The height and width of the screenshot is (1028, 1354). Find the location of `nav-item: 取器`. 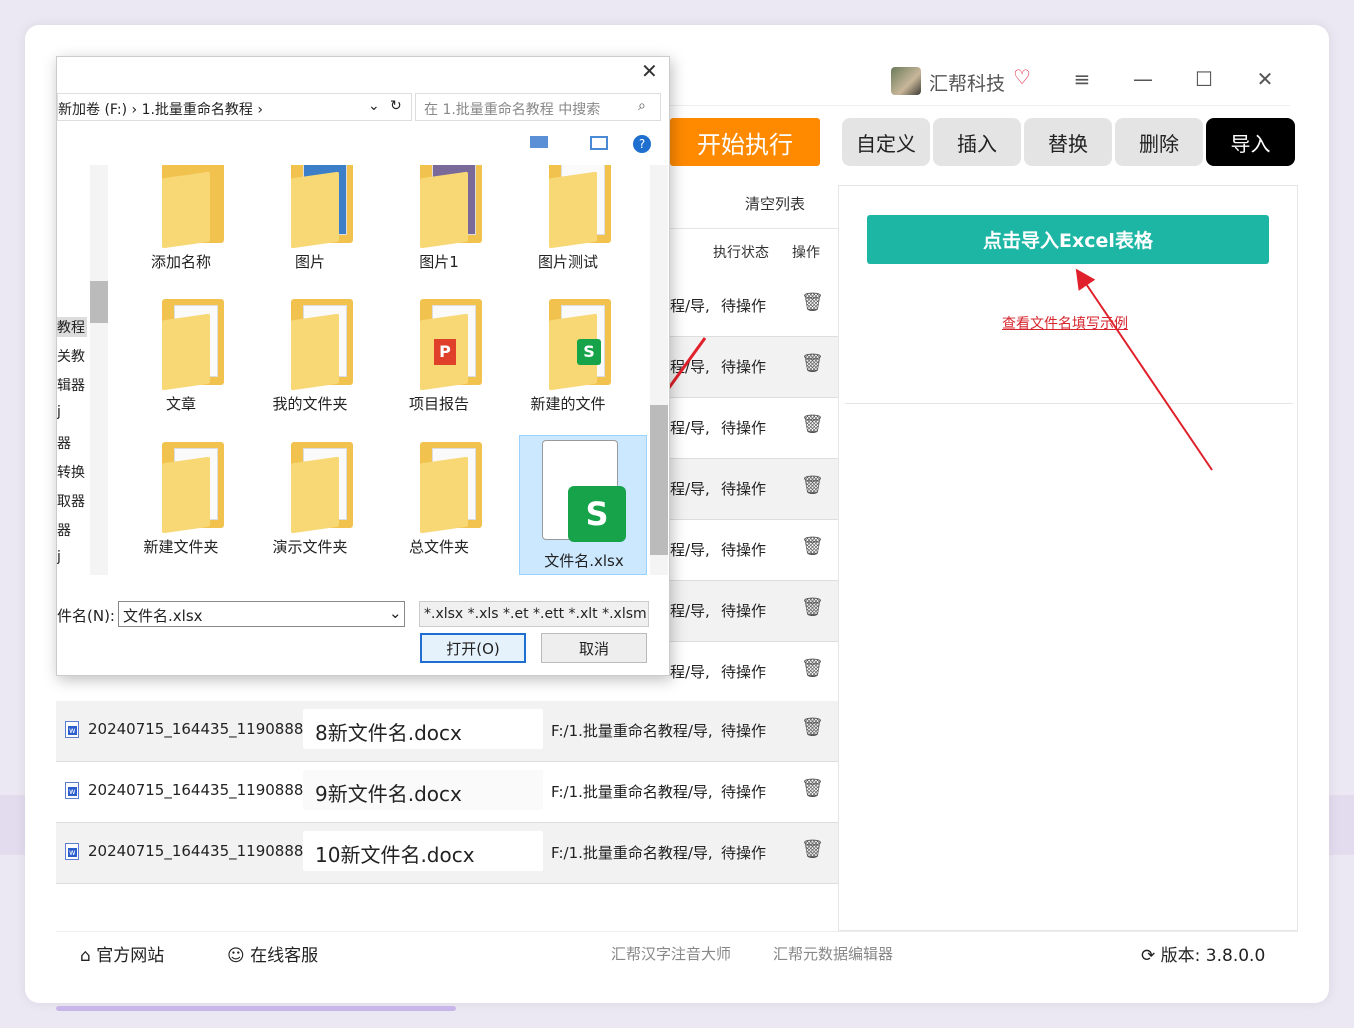

nav-item: 取器 is located at coordinates (71, 501).